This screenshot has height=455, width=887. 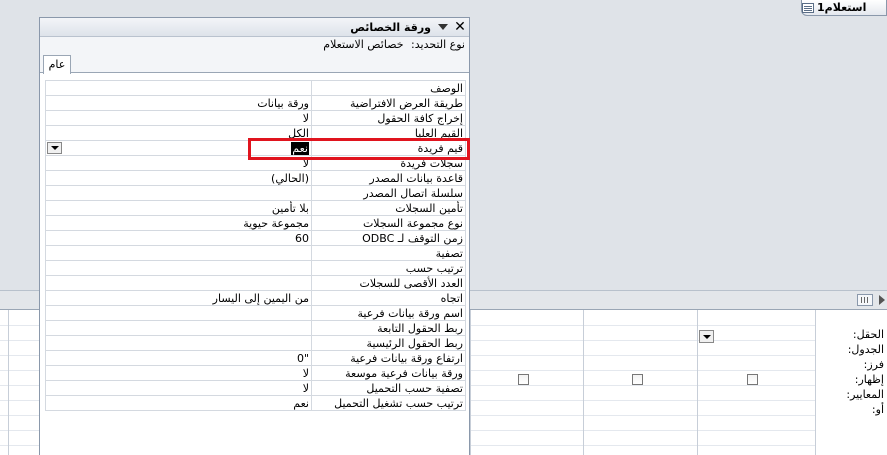 I want to click on query-icon, so click(x=808, y=7).